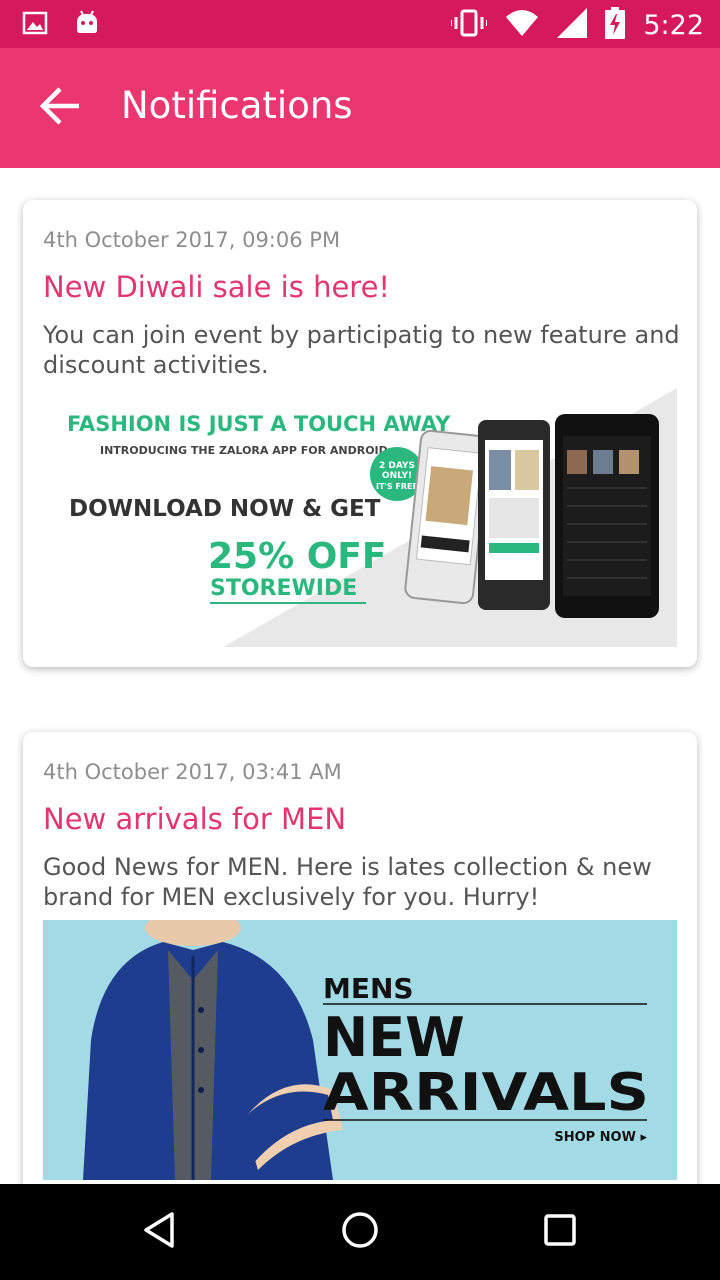 The height and width of the screenshot is (1280, 720). Describe the element at coordinates (368, 988) in the screenshot. I see `banner-line-1: MENS` at that location.